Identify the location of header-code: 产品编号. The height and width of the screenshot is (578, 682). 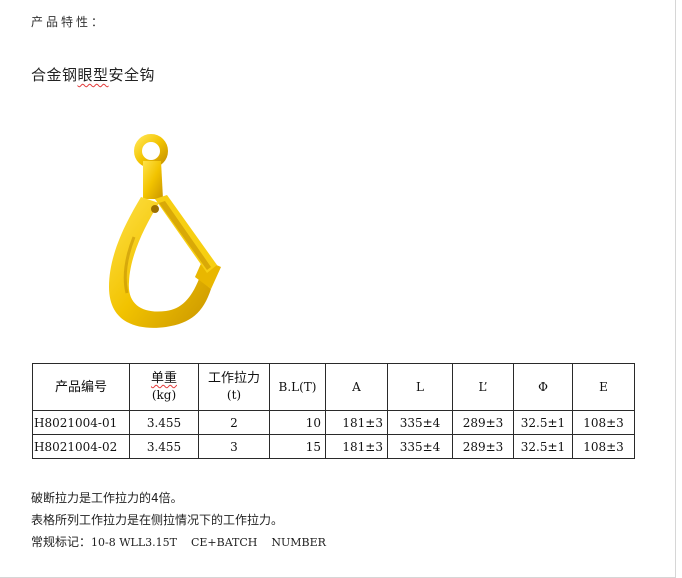
(81, 387).